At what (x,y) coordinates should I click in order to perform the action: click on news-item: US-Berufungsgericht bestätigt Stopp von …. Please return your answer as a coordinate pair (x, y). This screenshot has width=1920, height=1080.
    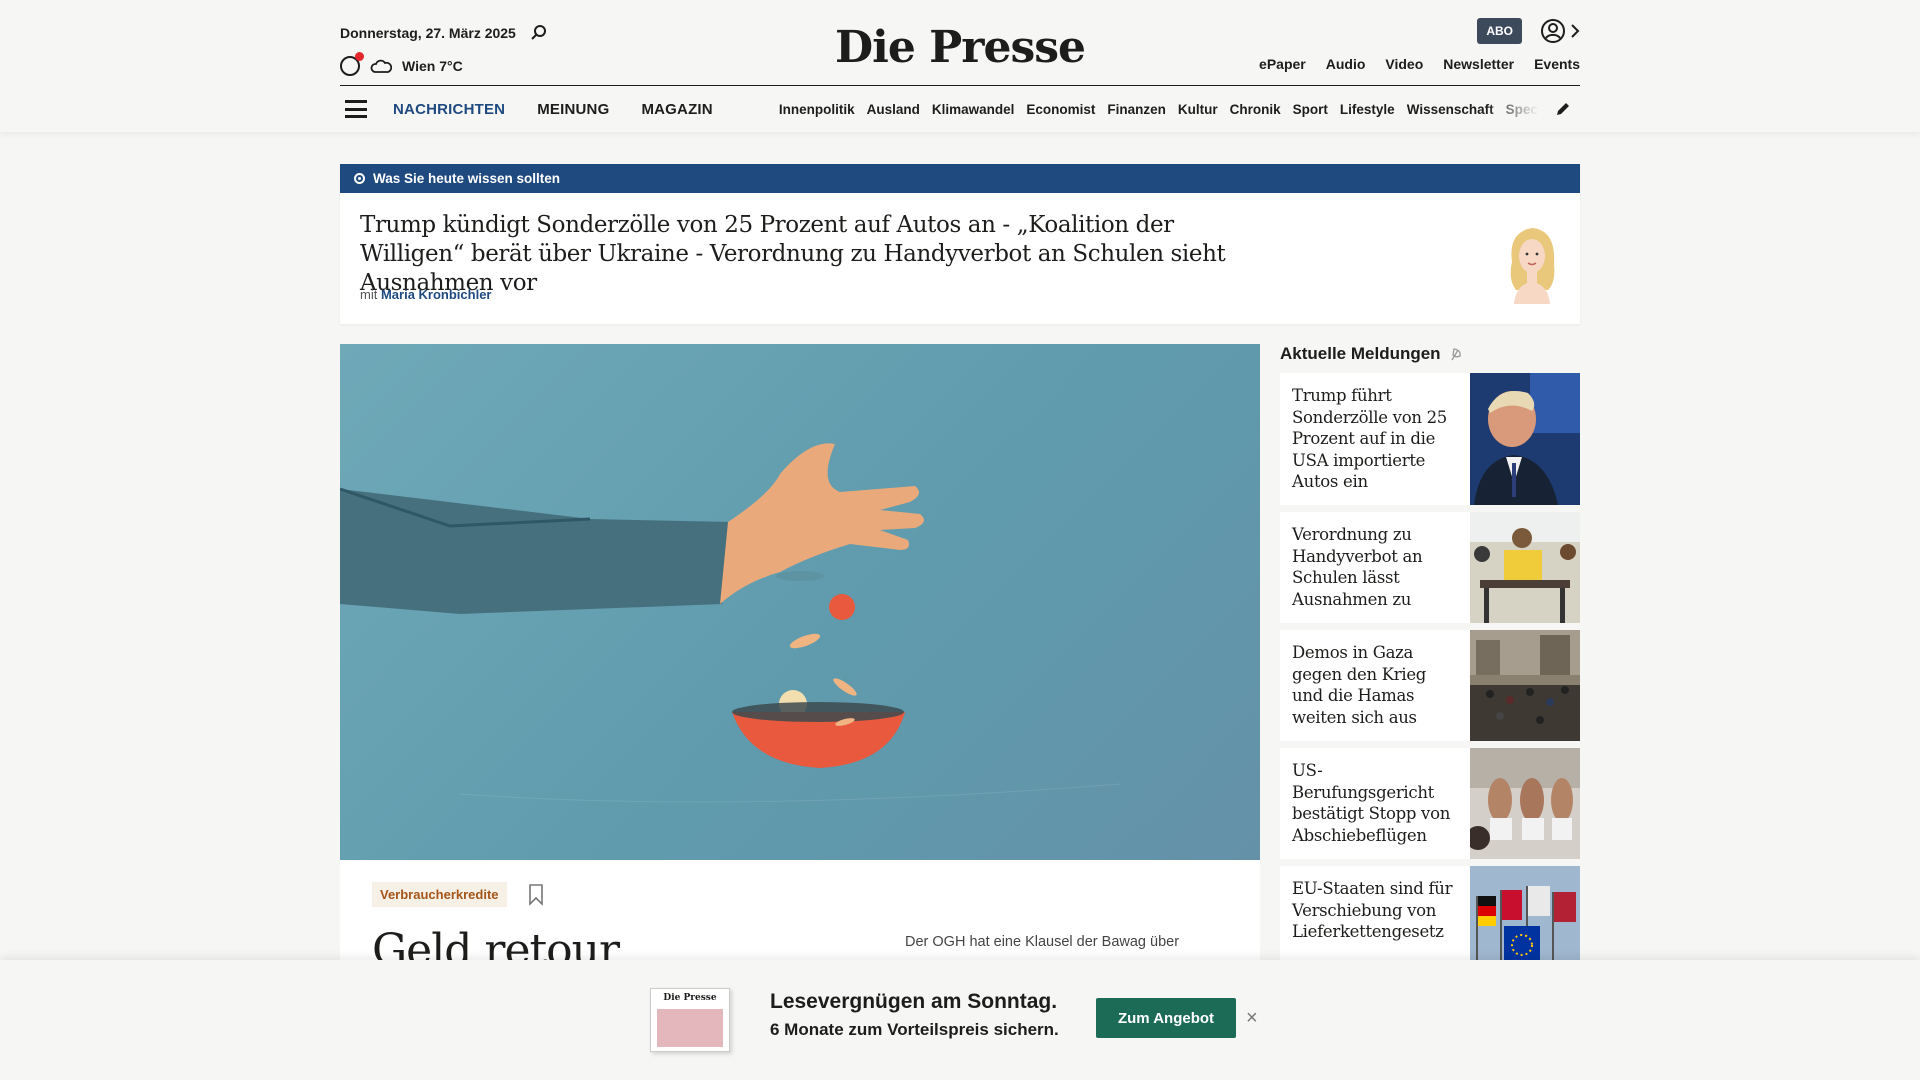
    Looking at the image, I should click on (1430, 803).